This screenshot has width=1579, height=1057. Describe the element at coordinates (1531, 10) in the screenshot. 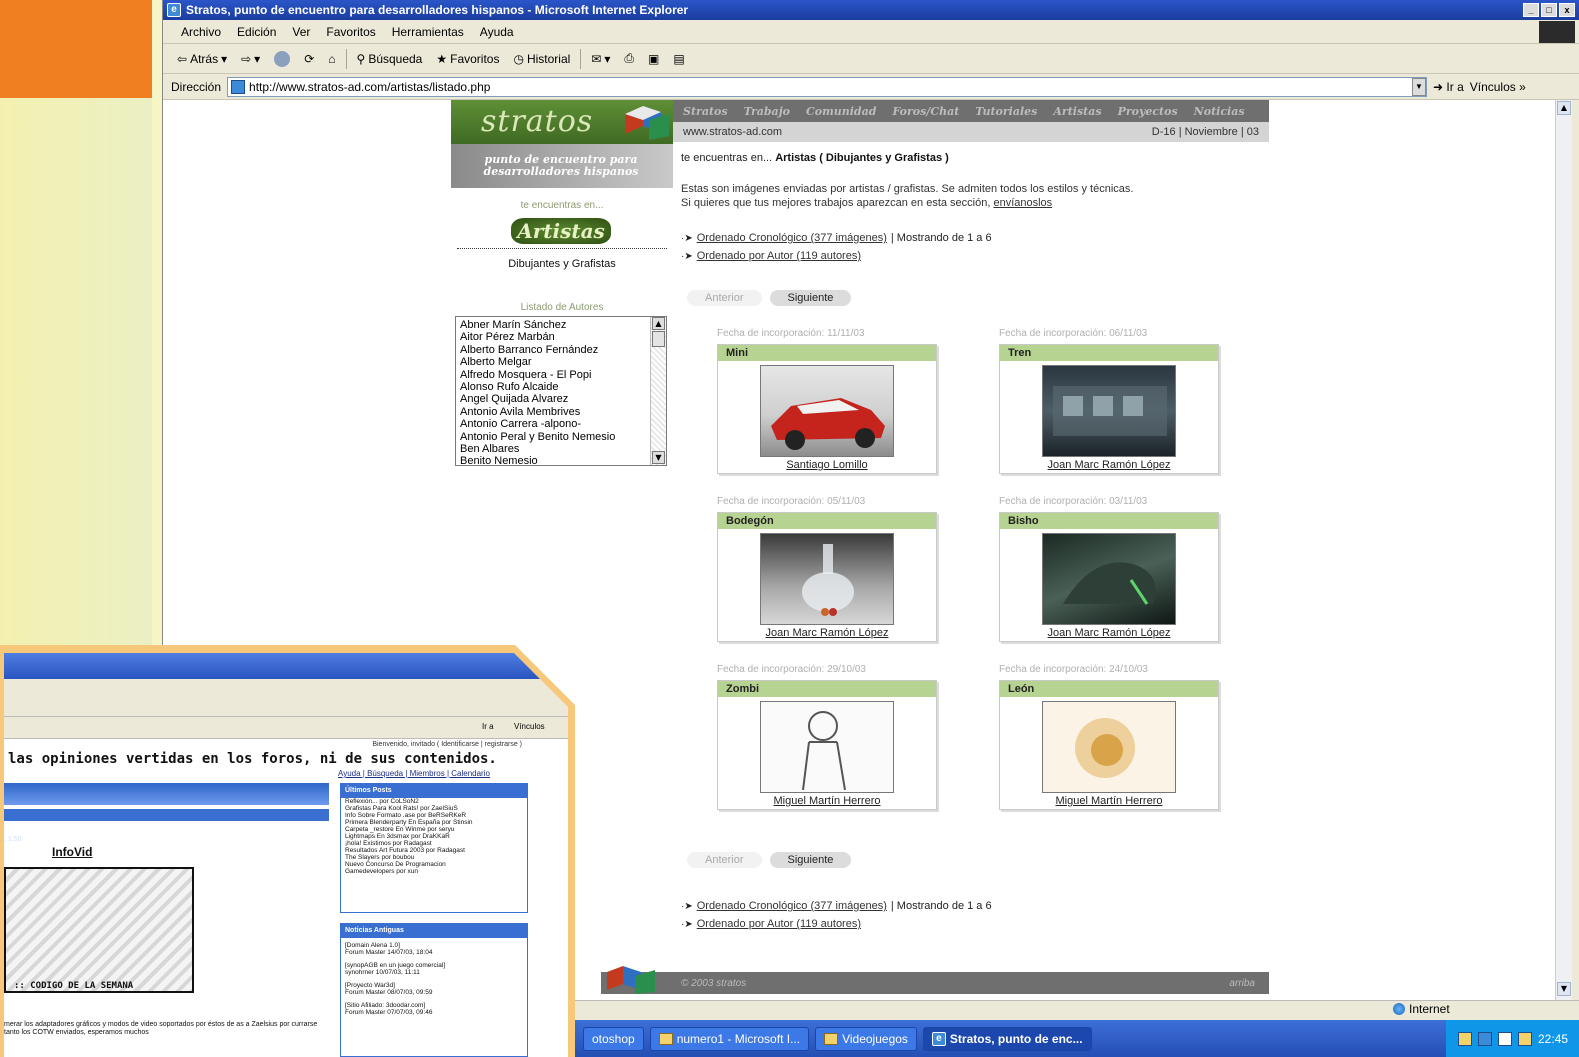

I see `minimize-button: _` at that location.